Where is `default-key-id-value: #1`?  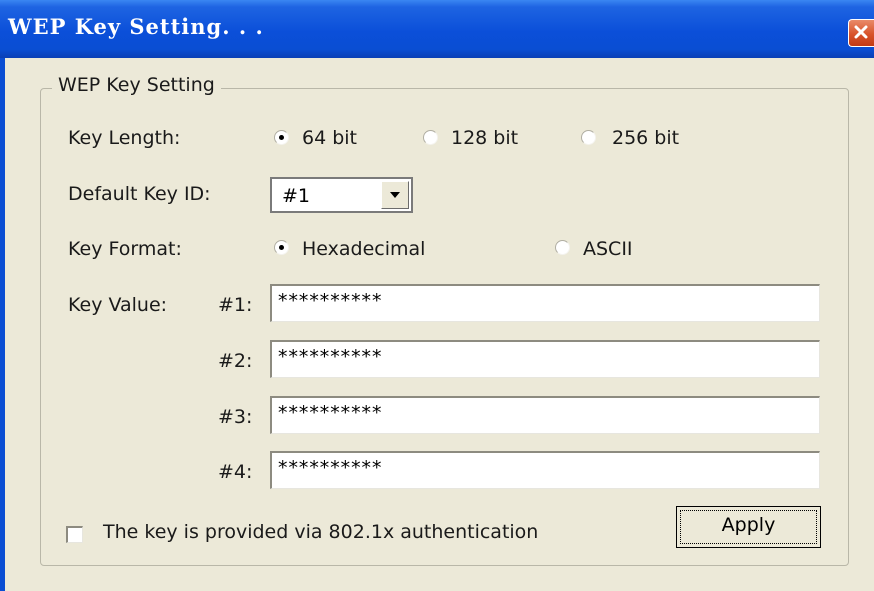 default-key-id-value: #1 is located at coordinates (296, 196).